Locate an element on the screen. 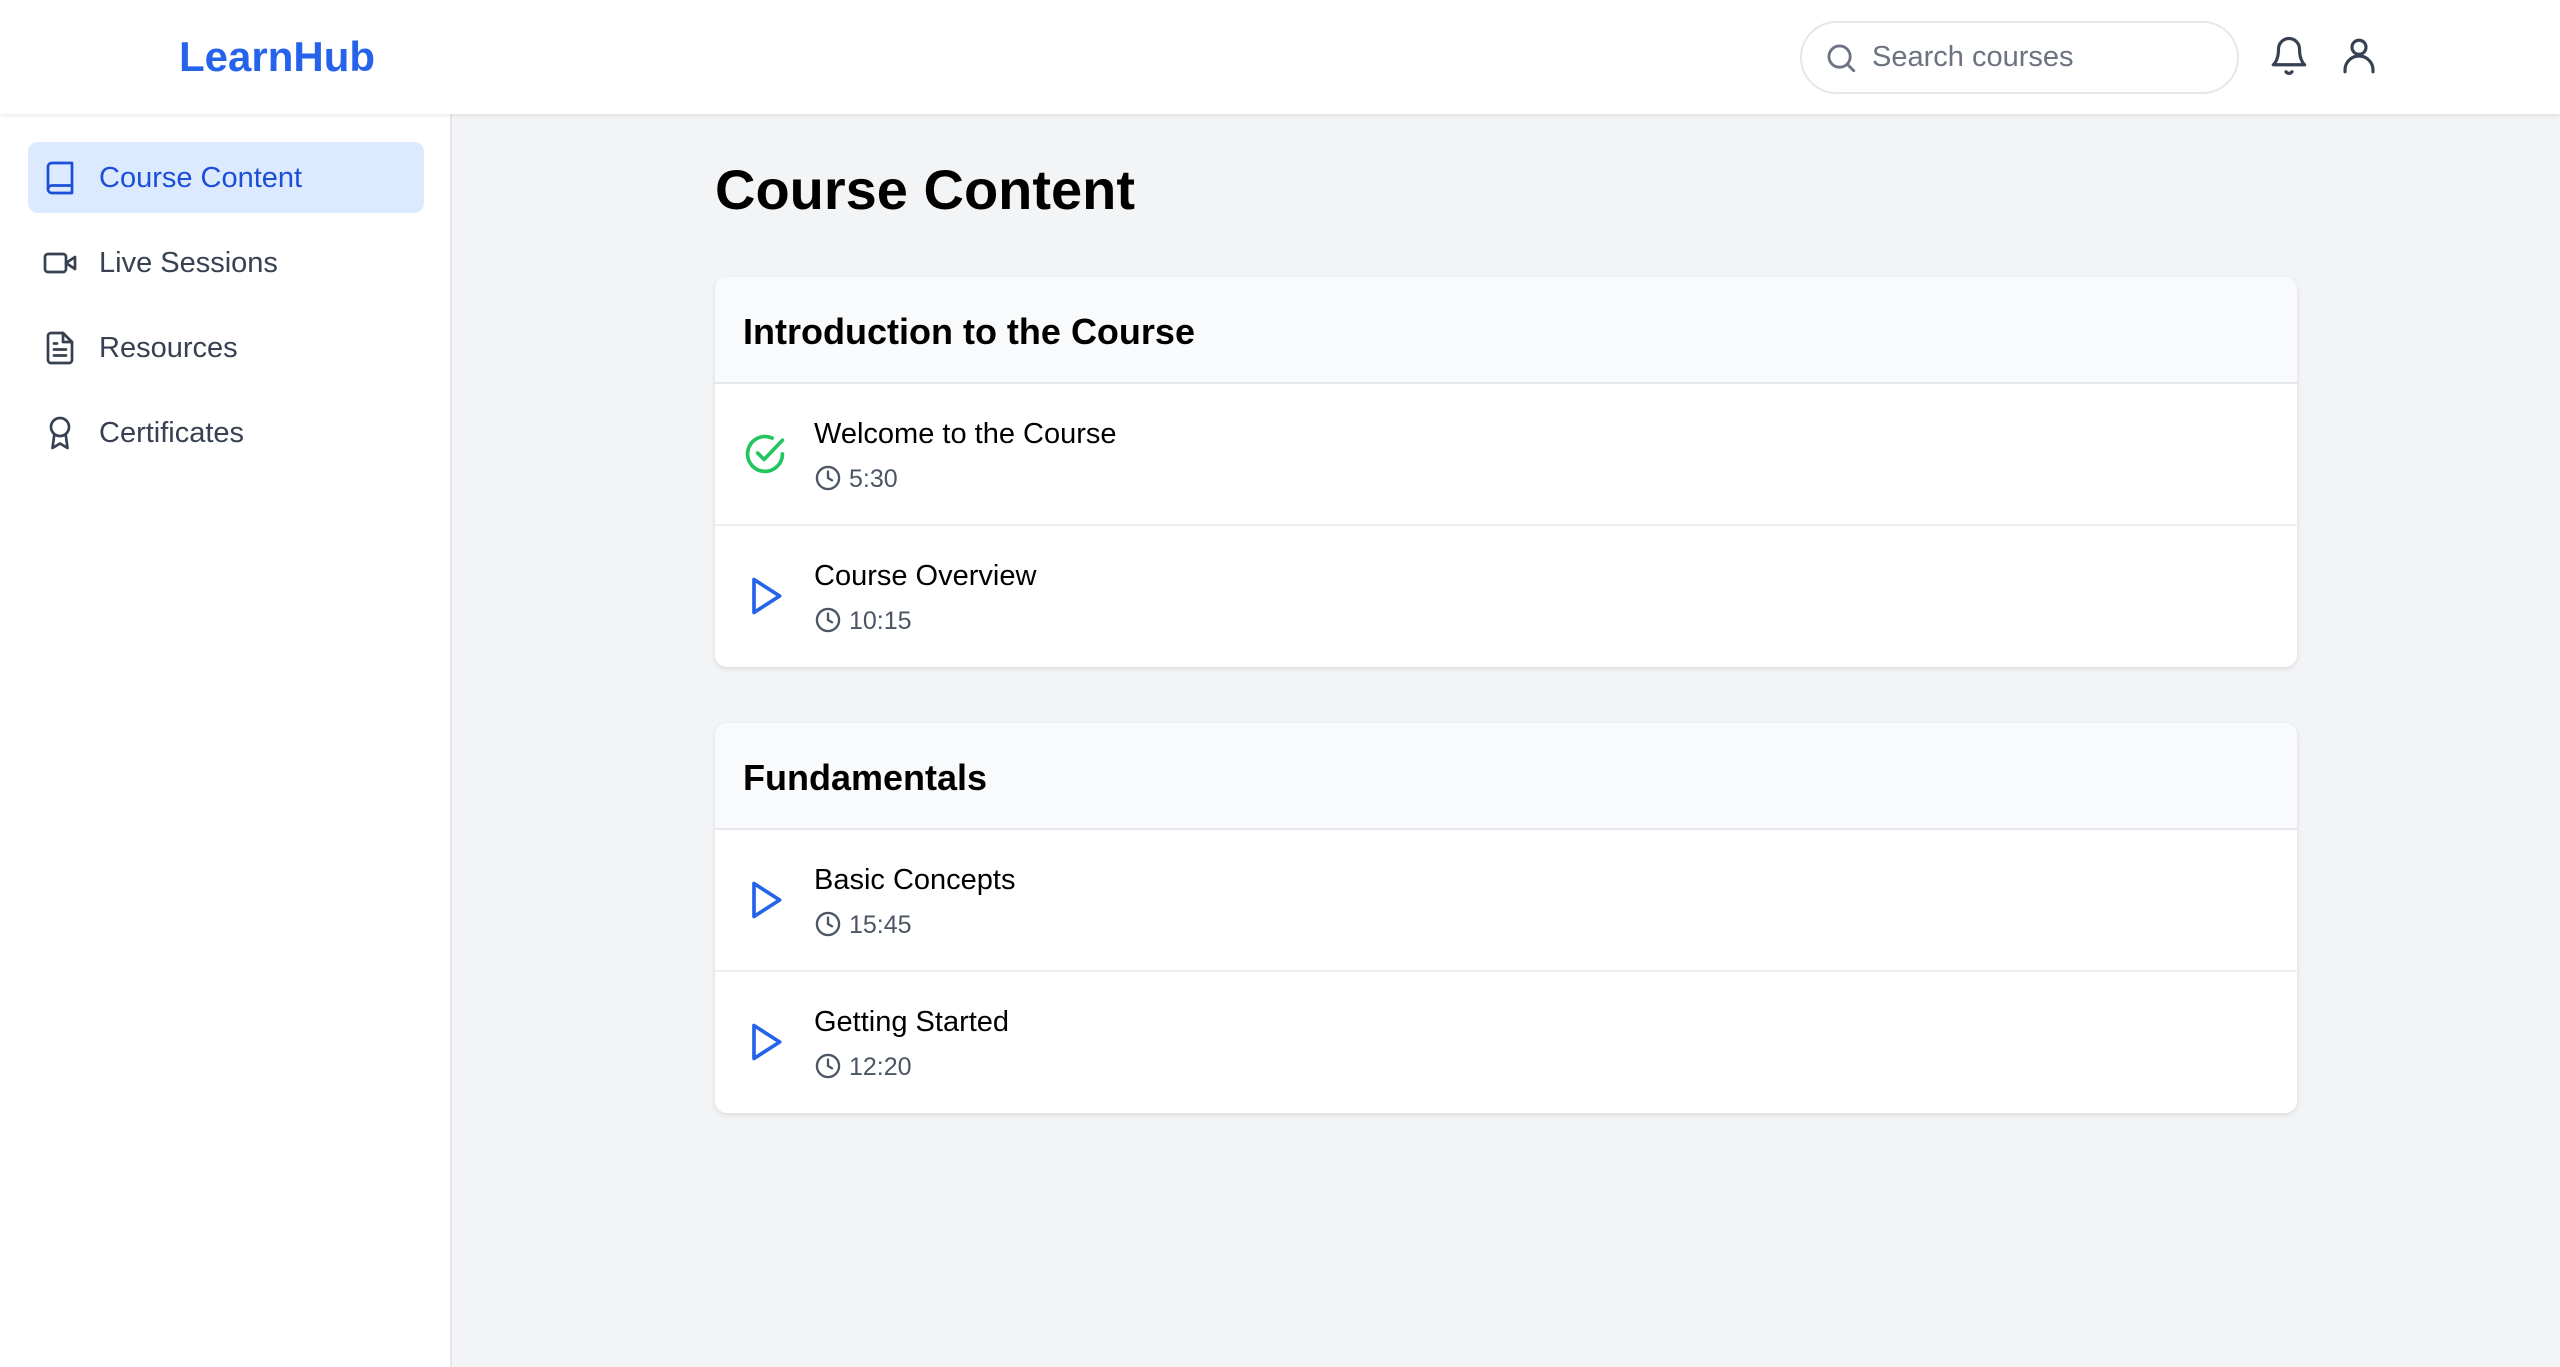  lesson-row: Course Overview 10:15 is located at coordinates (1506, 596).